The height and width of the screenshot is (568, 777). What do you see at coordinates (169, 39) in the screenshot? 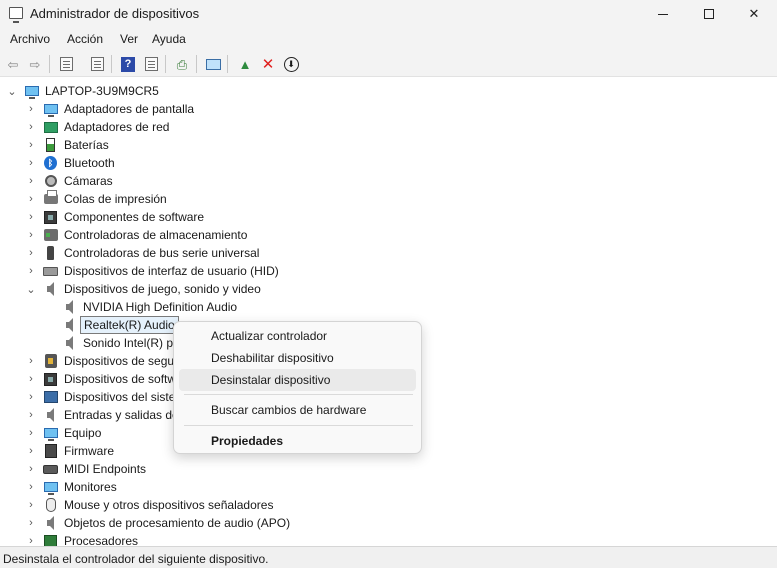
I see `menu-ayuda: Ayuda` at bounding box center [169, 39].